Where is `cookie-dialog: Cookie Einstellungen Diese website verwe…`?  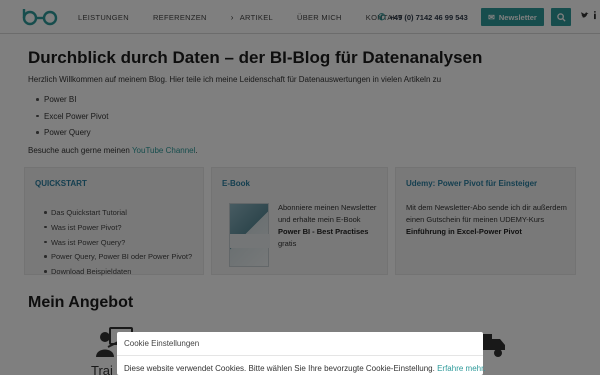
cookie-dialog: Cookie Einstellungen Diese website verwe… is located at coordinates (301, 353).